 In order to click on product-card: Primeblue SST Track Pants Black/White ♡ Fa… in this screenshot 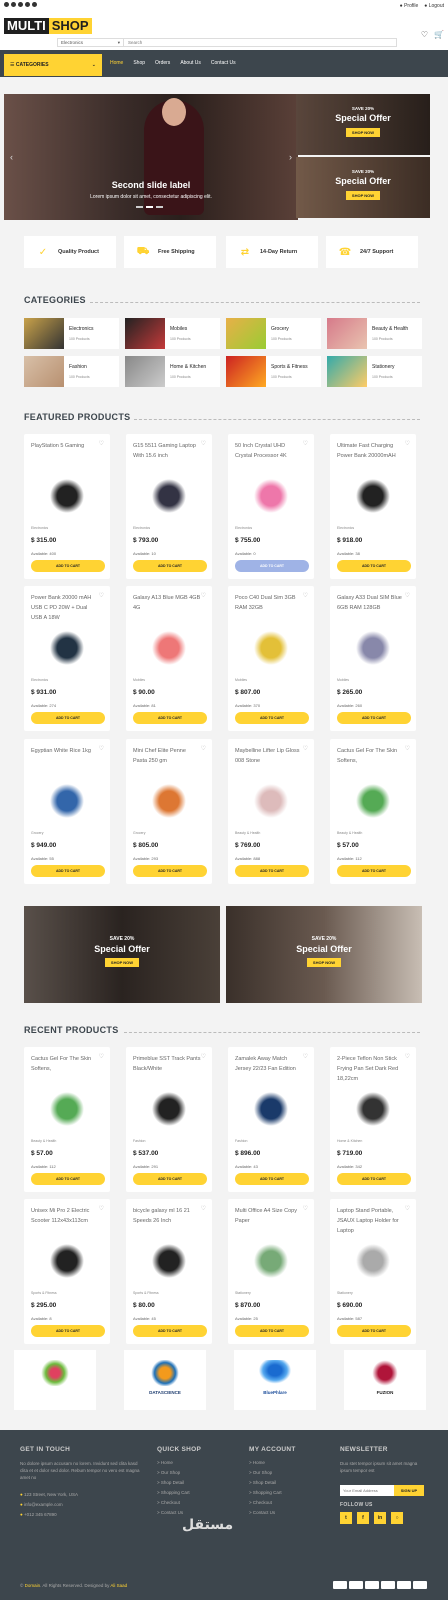, I will do `click(169, 1119)`.